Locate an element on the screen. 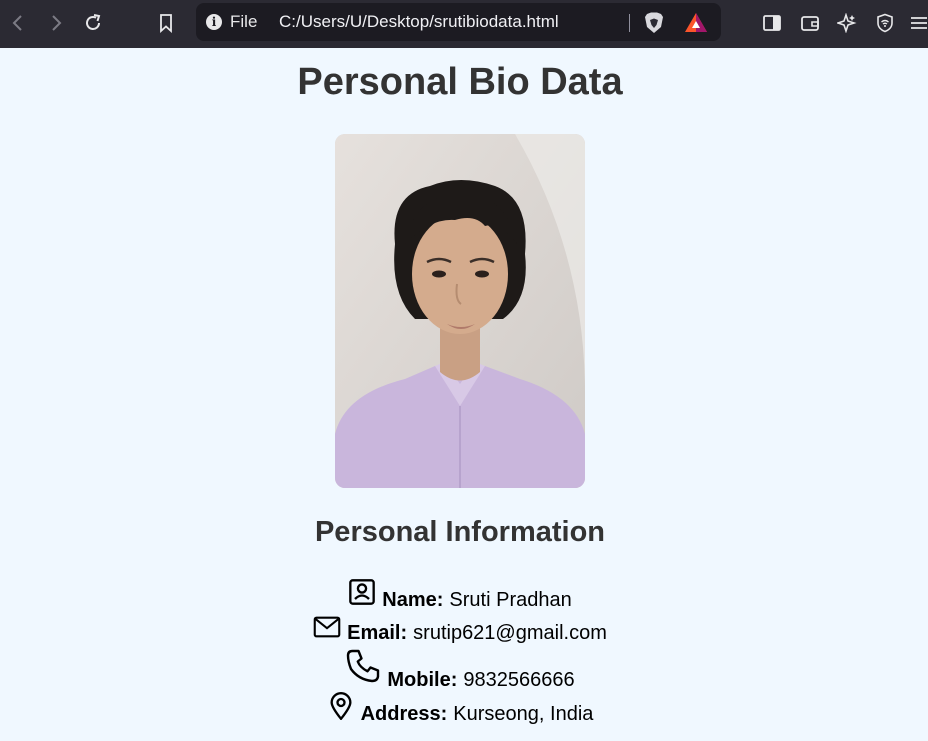 The height and width of the screenshot is (741, 928). forward-button is located at coordinates (56, 23).